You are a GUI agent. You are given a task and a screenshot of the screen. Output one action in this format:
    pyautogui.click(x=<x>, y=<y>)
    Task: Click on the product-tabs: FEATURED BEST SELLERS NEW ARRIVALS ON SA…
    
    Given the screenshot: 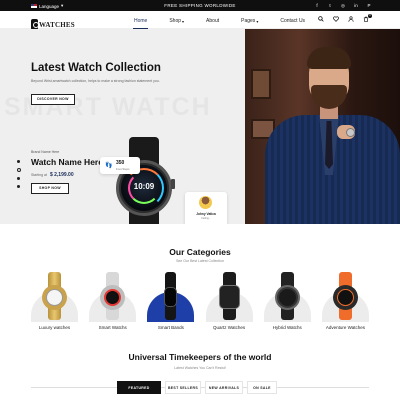 What is the action you would take?
    pyautogui.click(x=197, y=387)
    